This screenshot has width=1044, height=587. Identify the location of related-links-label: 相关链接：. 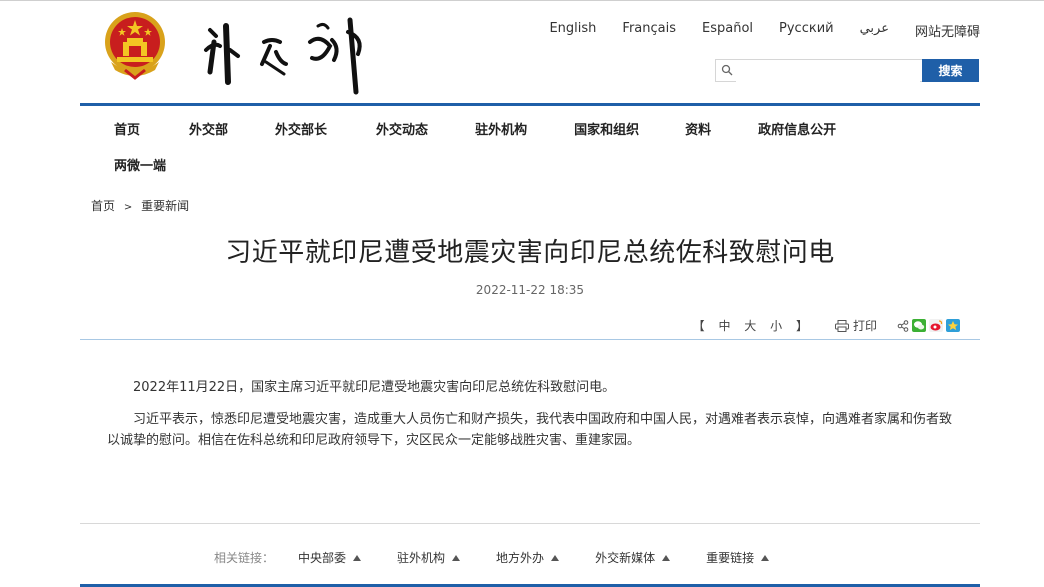
(244, 558).